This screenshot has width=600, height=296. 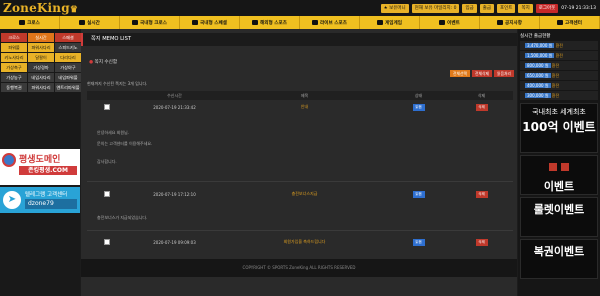 What do you see at coordinates (14, 87) in the screenshot?
I see `game-menu-item: 동행복권` at bounding box center [14, 87].